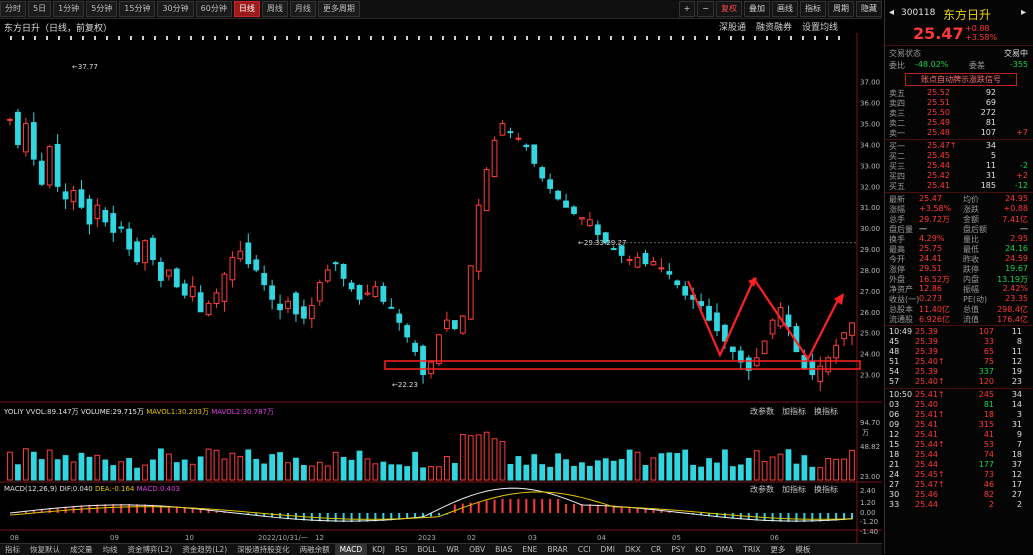 This screenshot has width=1033, height=555. I want to click on forward-arrow-icon: ▸, so click(1023, 12).